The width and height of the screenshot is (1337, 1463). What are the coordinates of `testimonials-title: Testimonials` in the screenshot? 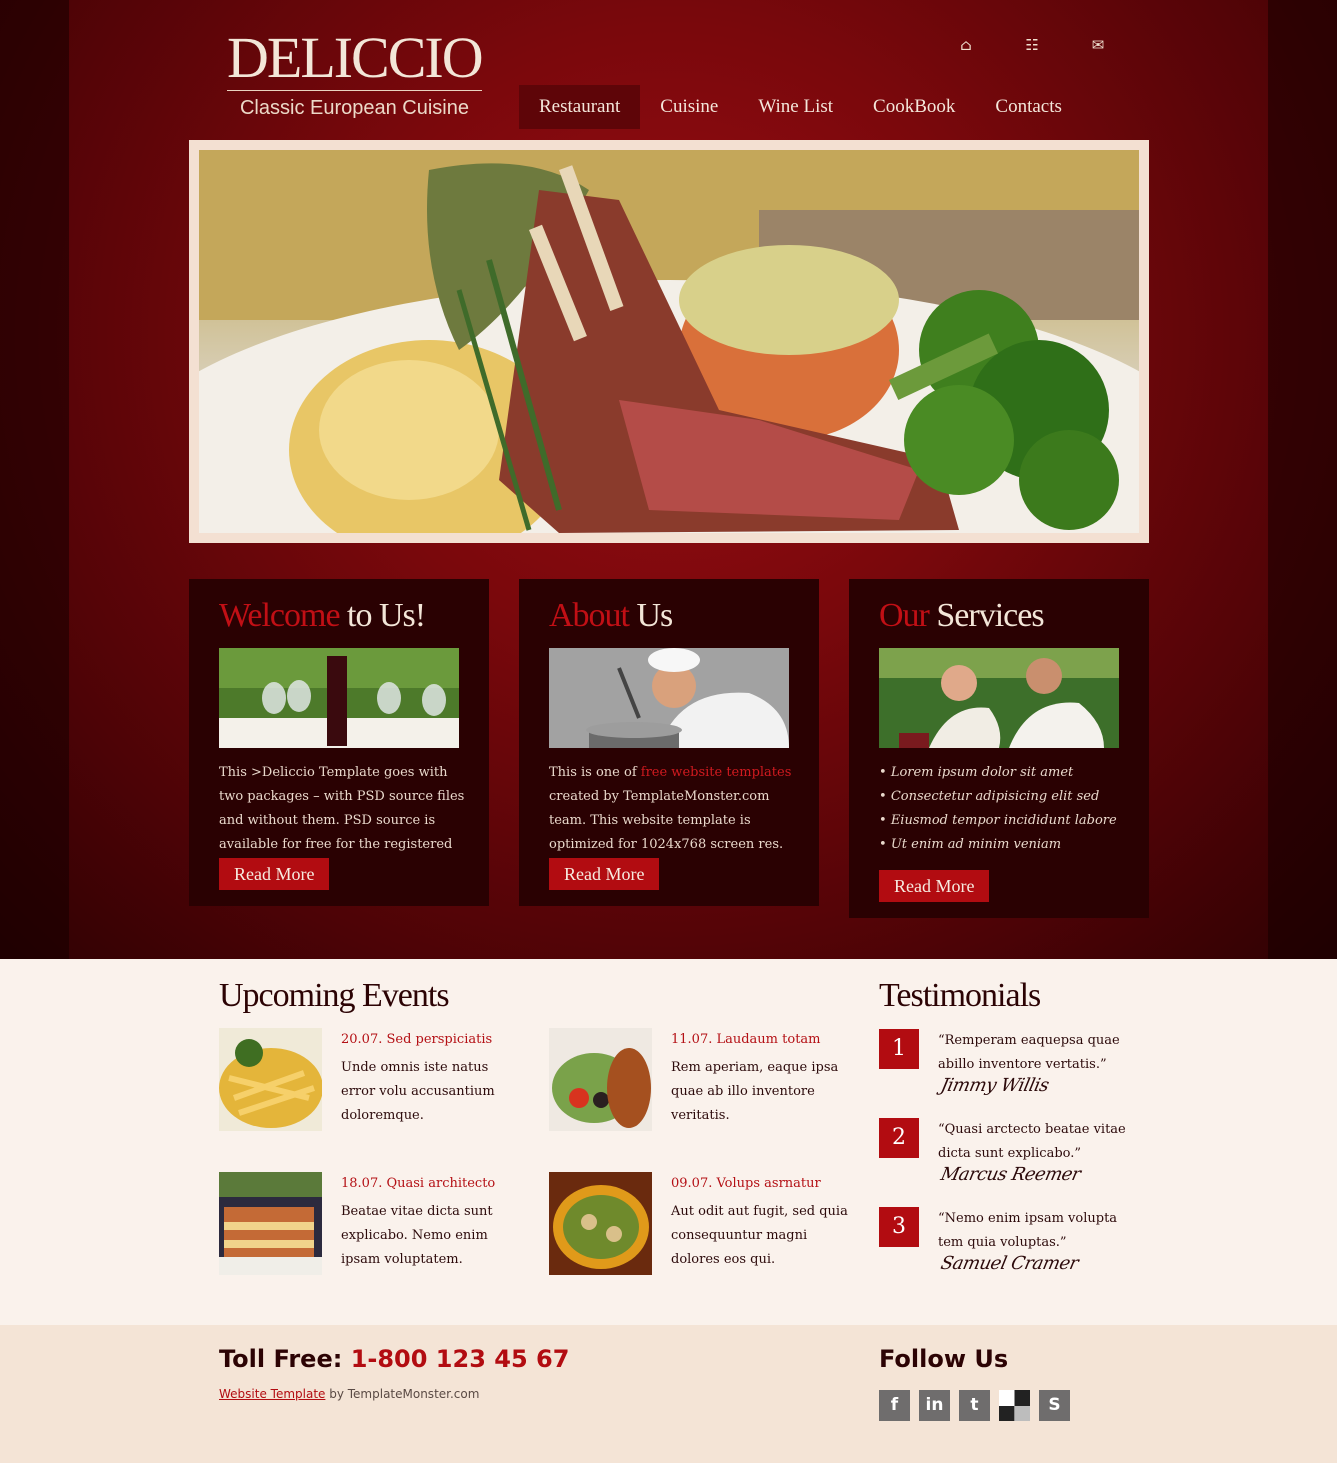 It's located at (960, 995).